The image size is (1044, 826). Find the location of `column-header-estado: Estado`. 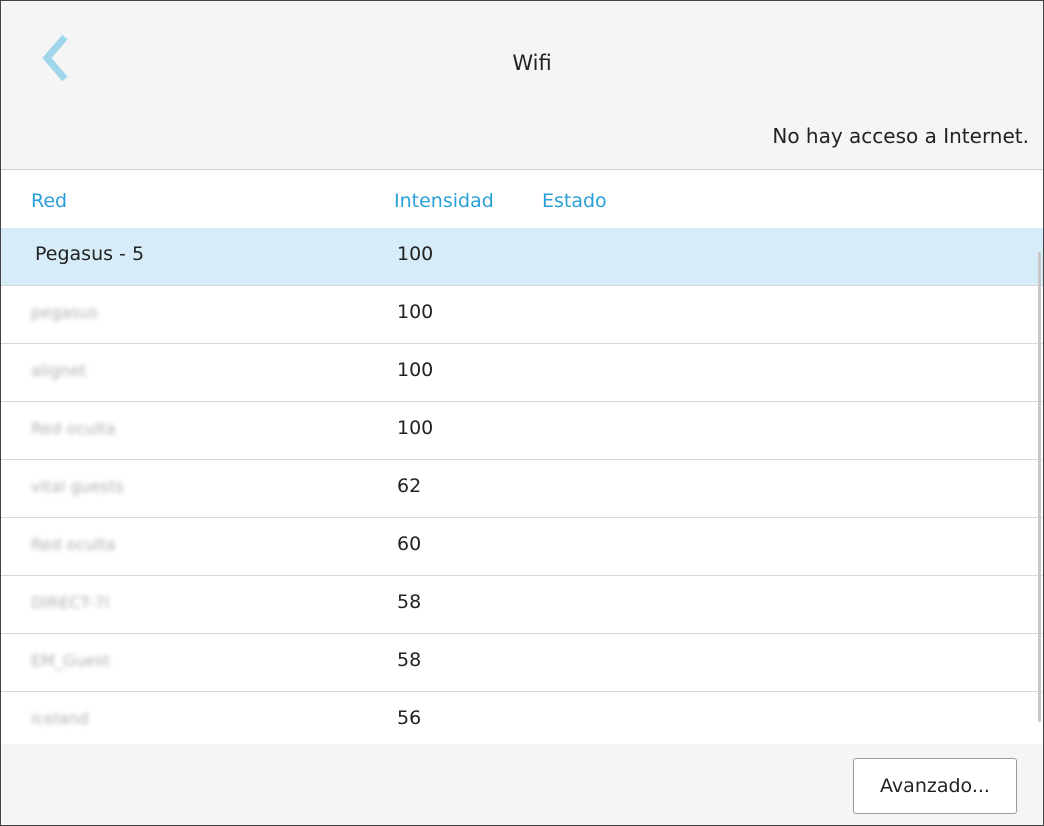

column-header-estado: Estado is located at coordinates (574, 201).